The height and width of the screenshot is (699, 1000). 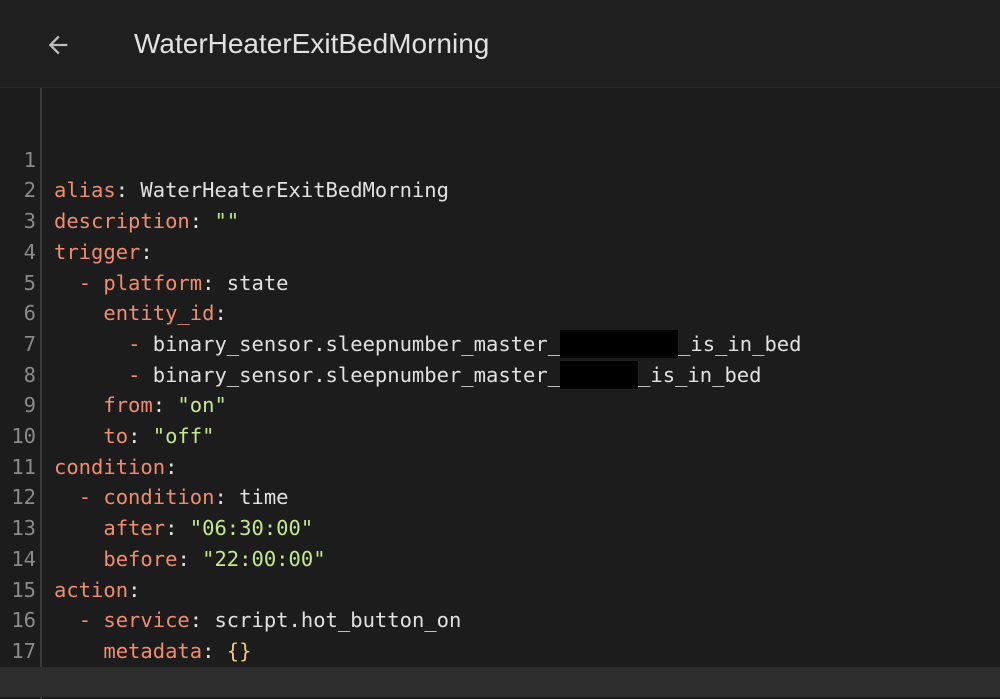 I want to click on code-line: 11 - condition: time, so click(x=500, y=465).